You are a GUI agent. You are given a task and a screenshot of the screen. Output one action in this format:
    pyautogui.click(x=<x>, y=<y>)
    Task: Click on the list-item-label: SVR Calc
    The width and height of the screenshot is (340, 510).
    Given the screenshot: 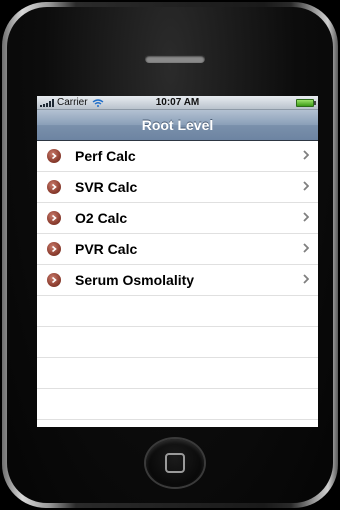 What is the action you would take?
    pyautogui.click(x=106, y=187)
    